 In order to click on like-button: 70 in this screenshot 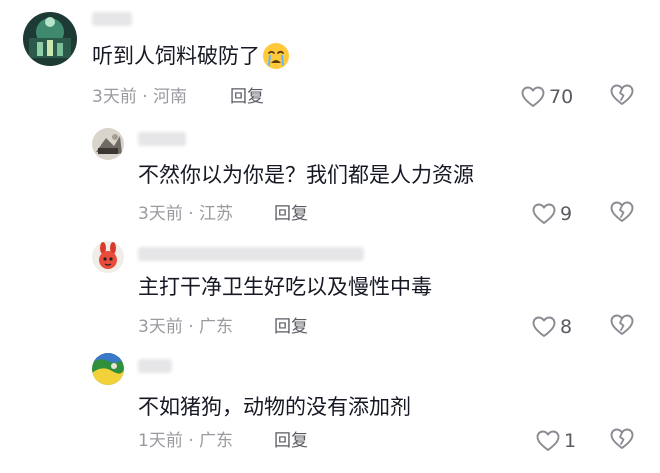, I will do `click(547, 97)`.